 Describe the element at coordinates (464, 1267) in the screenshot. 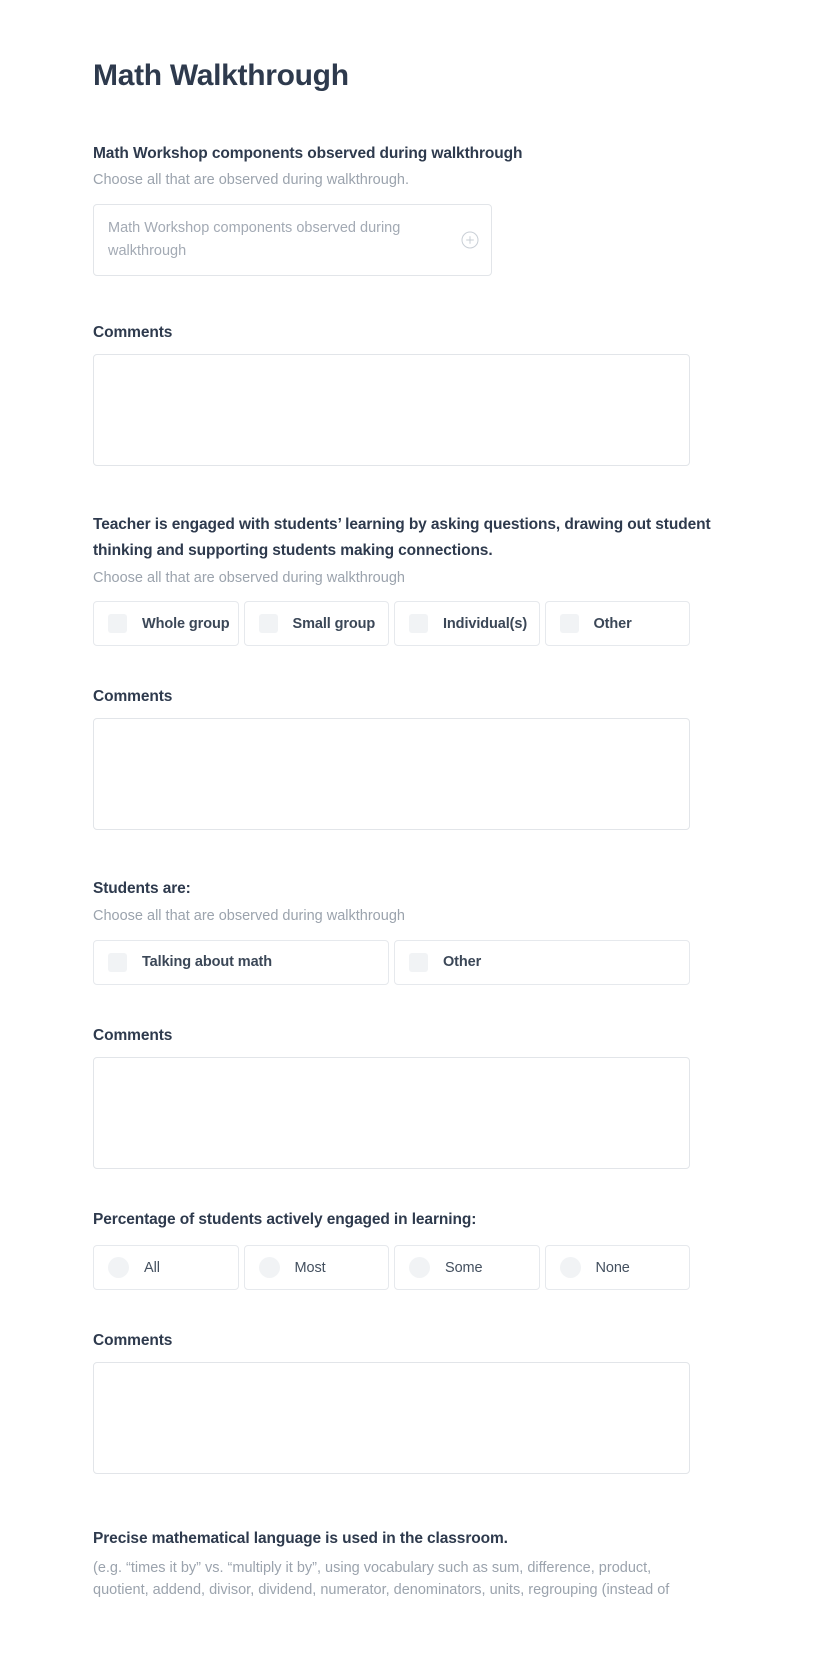

I see `option-label: Some` at that location.